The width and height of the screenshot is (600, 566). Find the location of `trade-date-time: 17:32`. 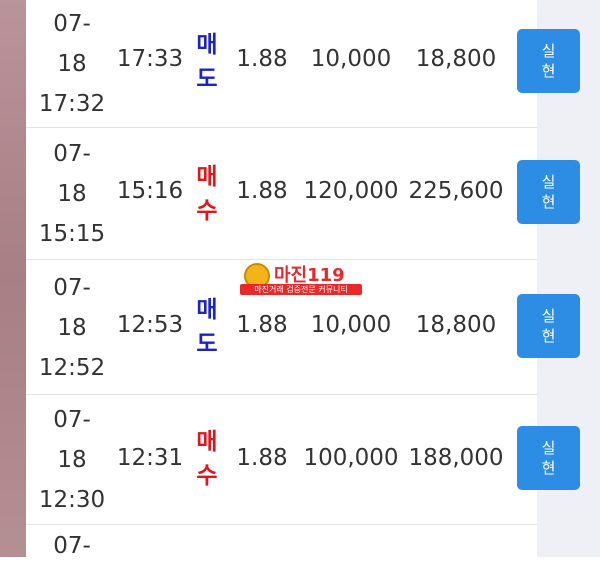

trade-date-time: 17:32 is located at coordinates (72, 104).